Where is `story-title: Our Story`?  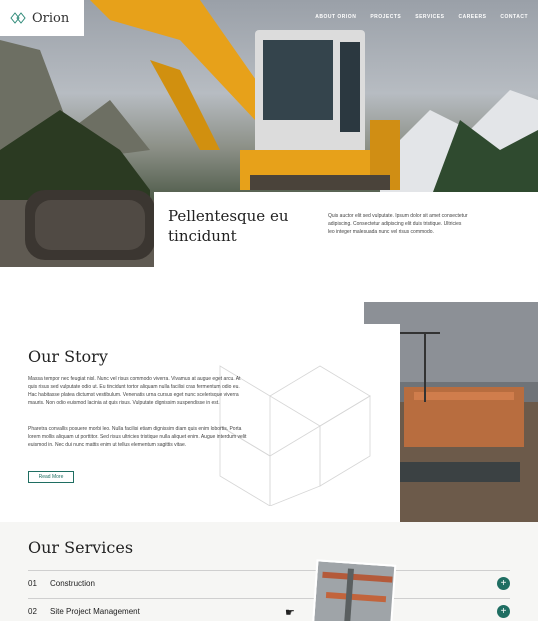
story-title: Our Story is located at coordinates (68, 356).